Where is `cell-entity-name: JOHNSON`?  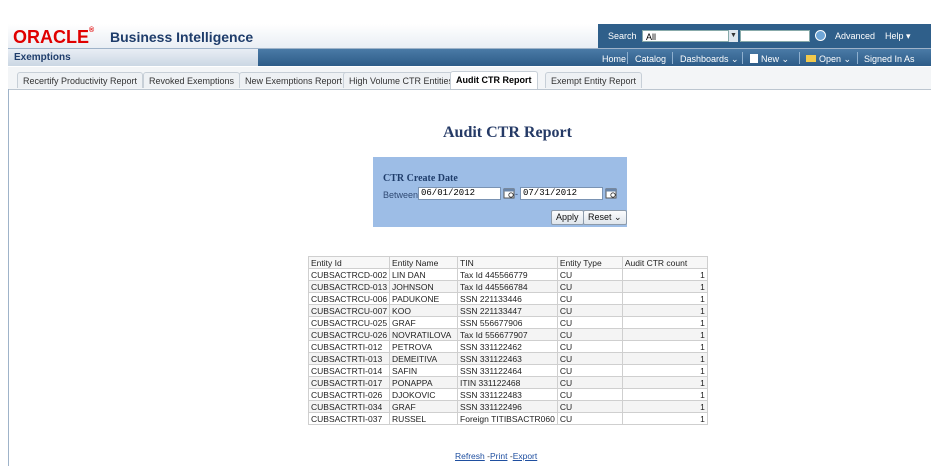
cell-entity-name: JOHNSON is located at coordinates (424, 286).